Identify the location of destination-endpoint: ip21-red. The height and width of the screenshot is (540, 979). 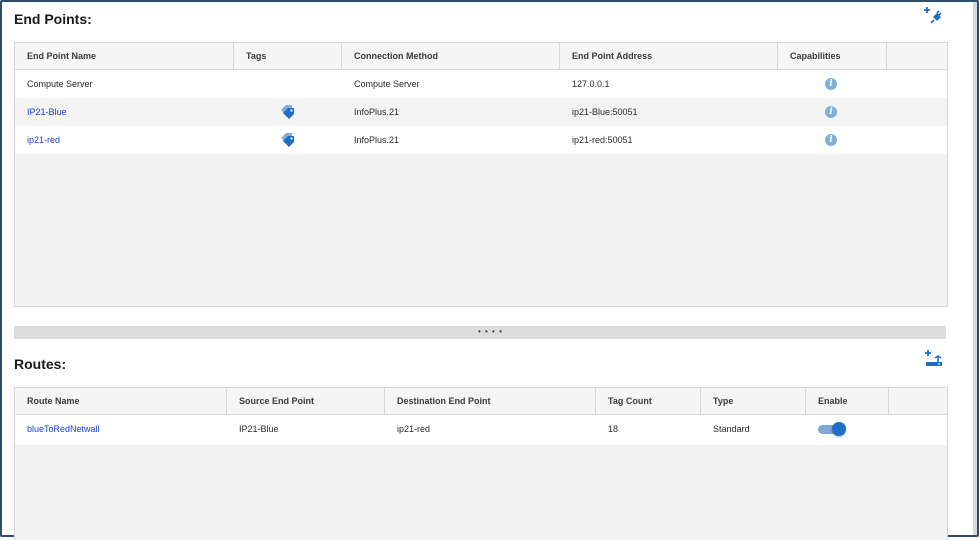
(414, 429).